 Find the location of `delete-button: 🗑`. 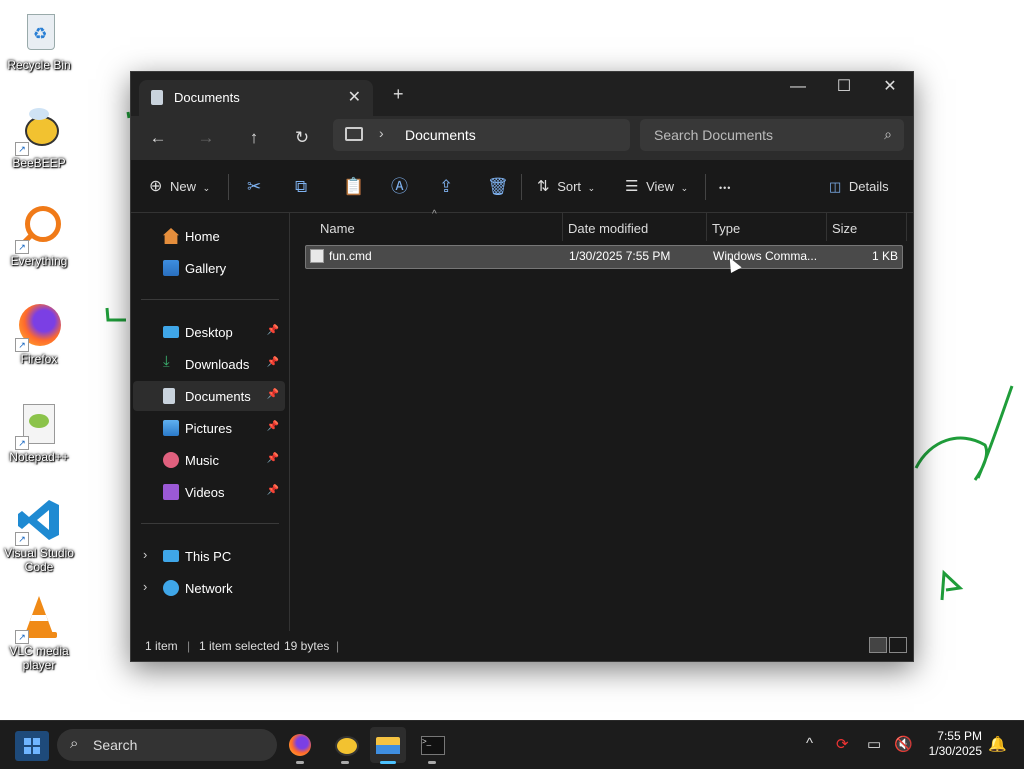

delete-button: 🗑 is located at coordinates (498, 187).